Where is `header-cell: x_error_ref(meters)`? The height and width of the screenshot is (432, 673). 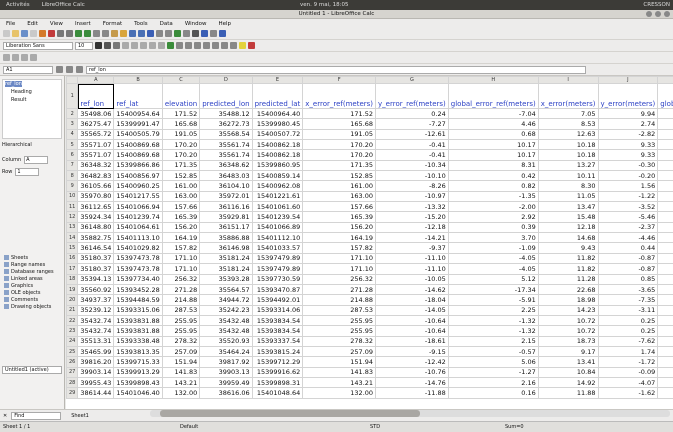 header-cell: x_error_ref(meters) is located at coordinates (339, 96).